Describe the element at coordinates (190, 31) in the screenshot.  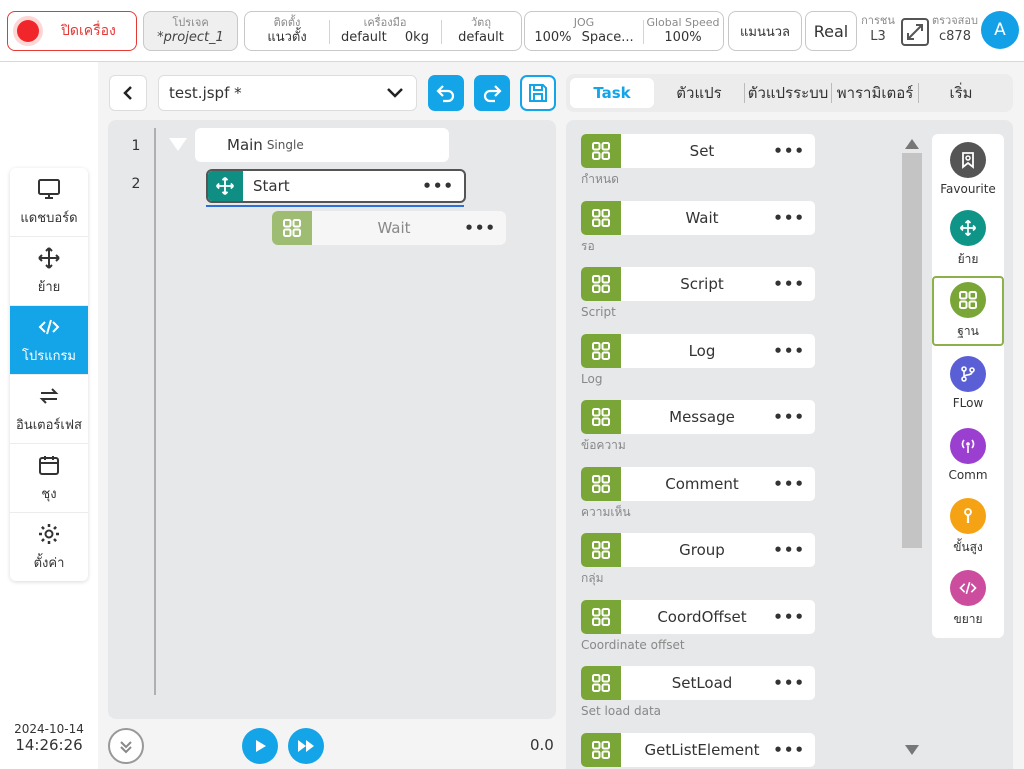
I see `project-selector: โปรเจค *project_1` at that location.